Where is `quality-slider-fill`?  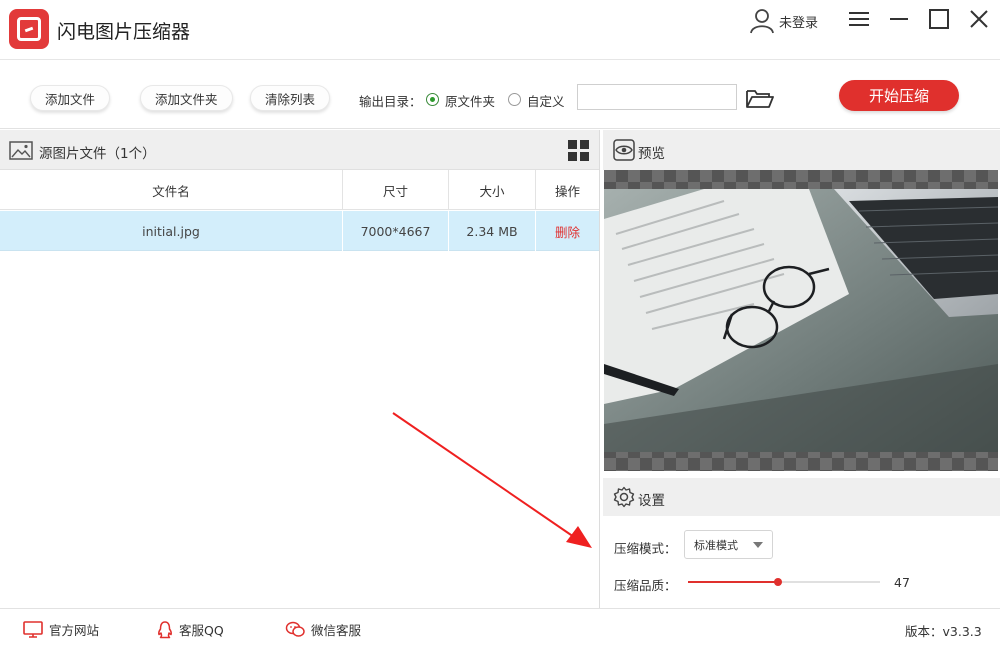 quality-slider-fill is located at coordinates (733, 582).